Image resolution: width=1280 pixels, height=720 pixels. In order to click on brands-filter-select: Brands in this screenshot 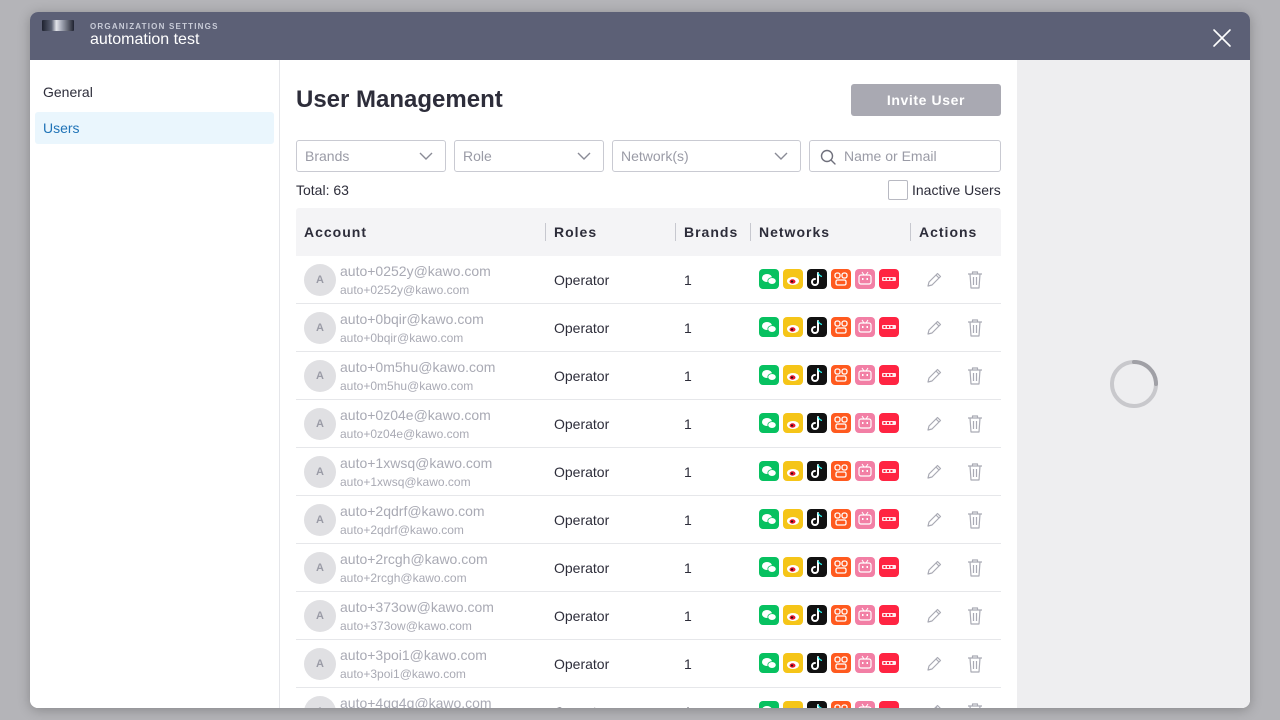, I will do `click(371, 156)`.